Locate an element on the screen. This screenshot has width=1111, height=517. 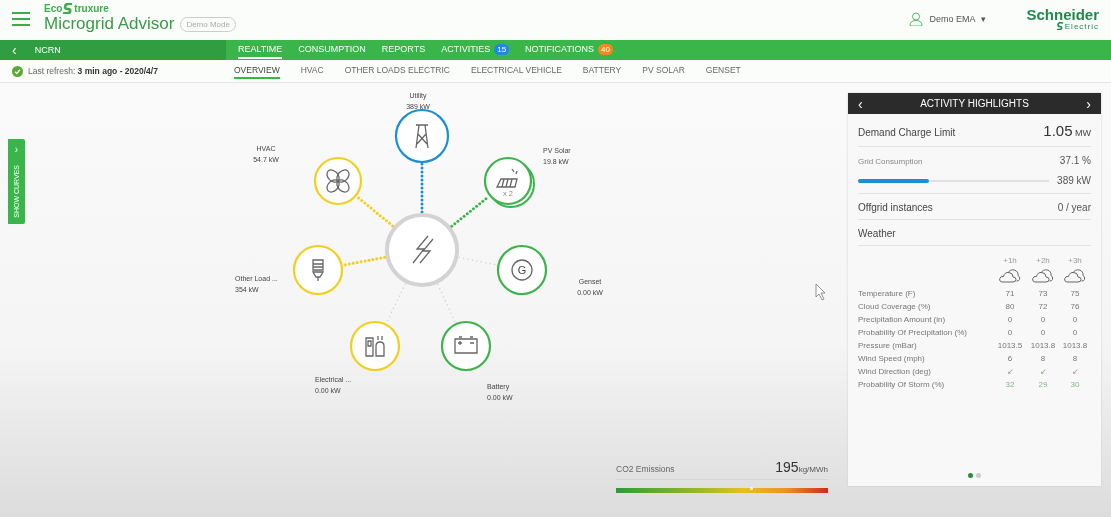
weather-value: 30 is located at coordinates (1075, 384).